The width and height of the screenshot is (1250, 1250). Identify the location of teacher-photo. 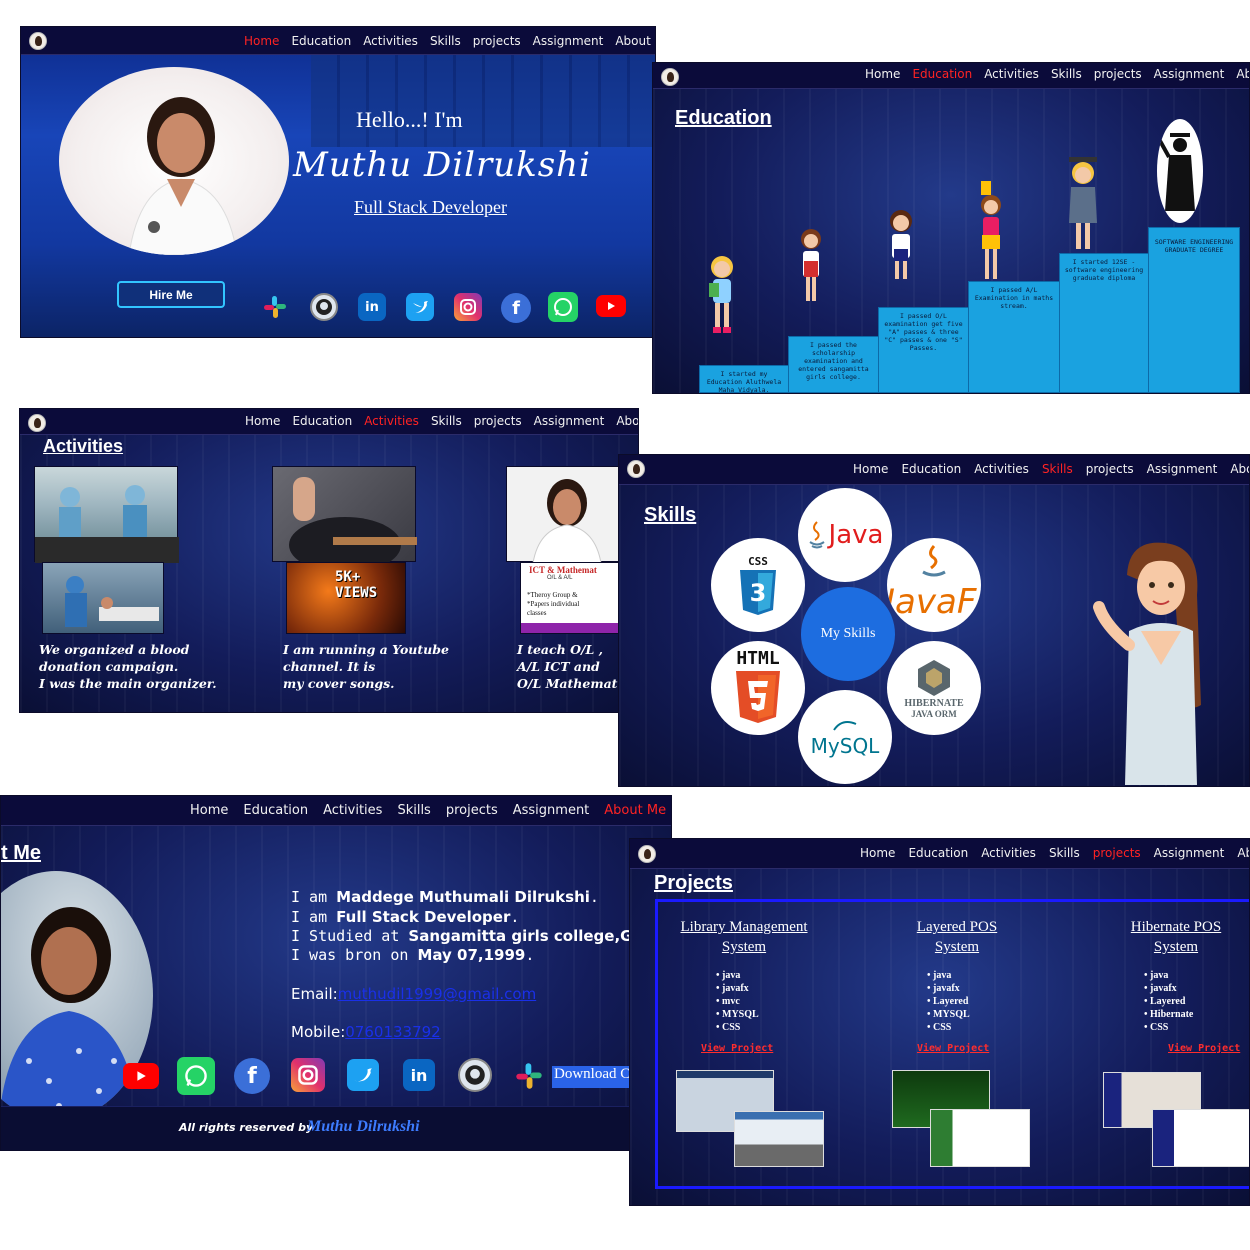
(563, 515).